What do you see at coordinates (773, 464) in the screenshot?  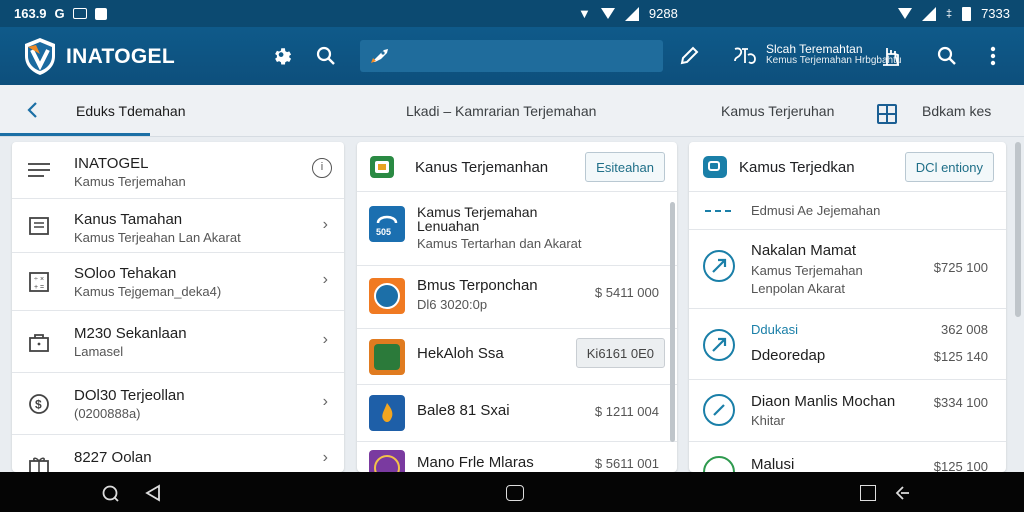 I see `list-item-title: Malusi` at bounding box center [773, 464].